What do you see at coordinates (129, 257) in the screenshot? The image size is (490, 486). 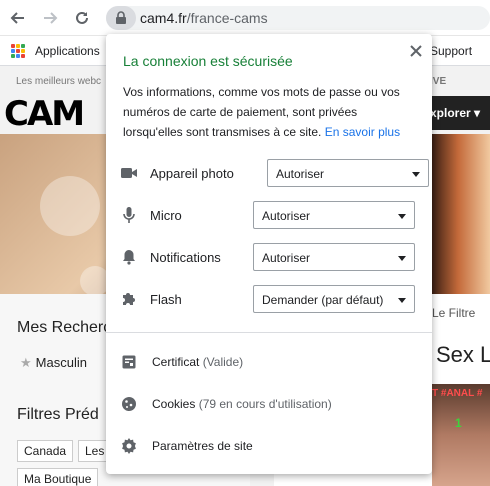 I see `bell-icon` at bounding box center [129, 257].